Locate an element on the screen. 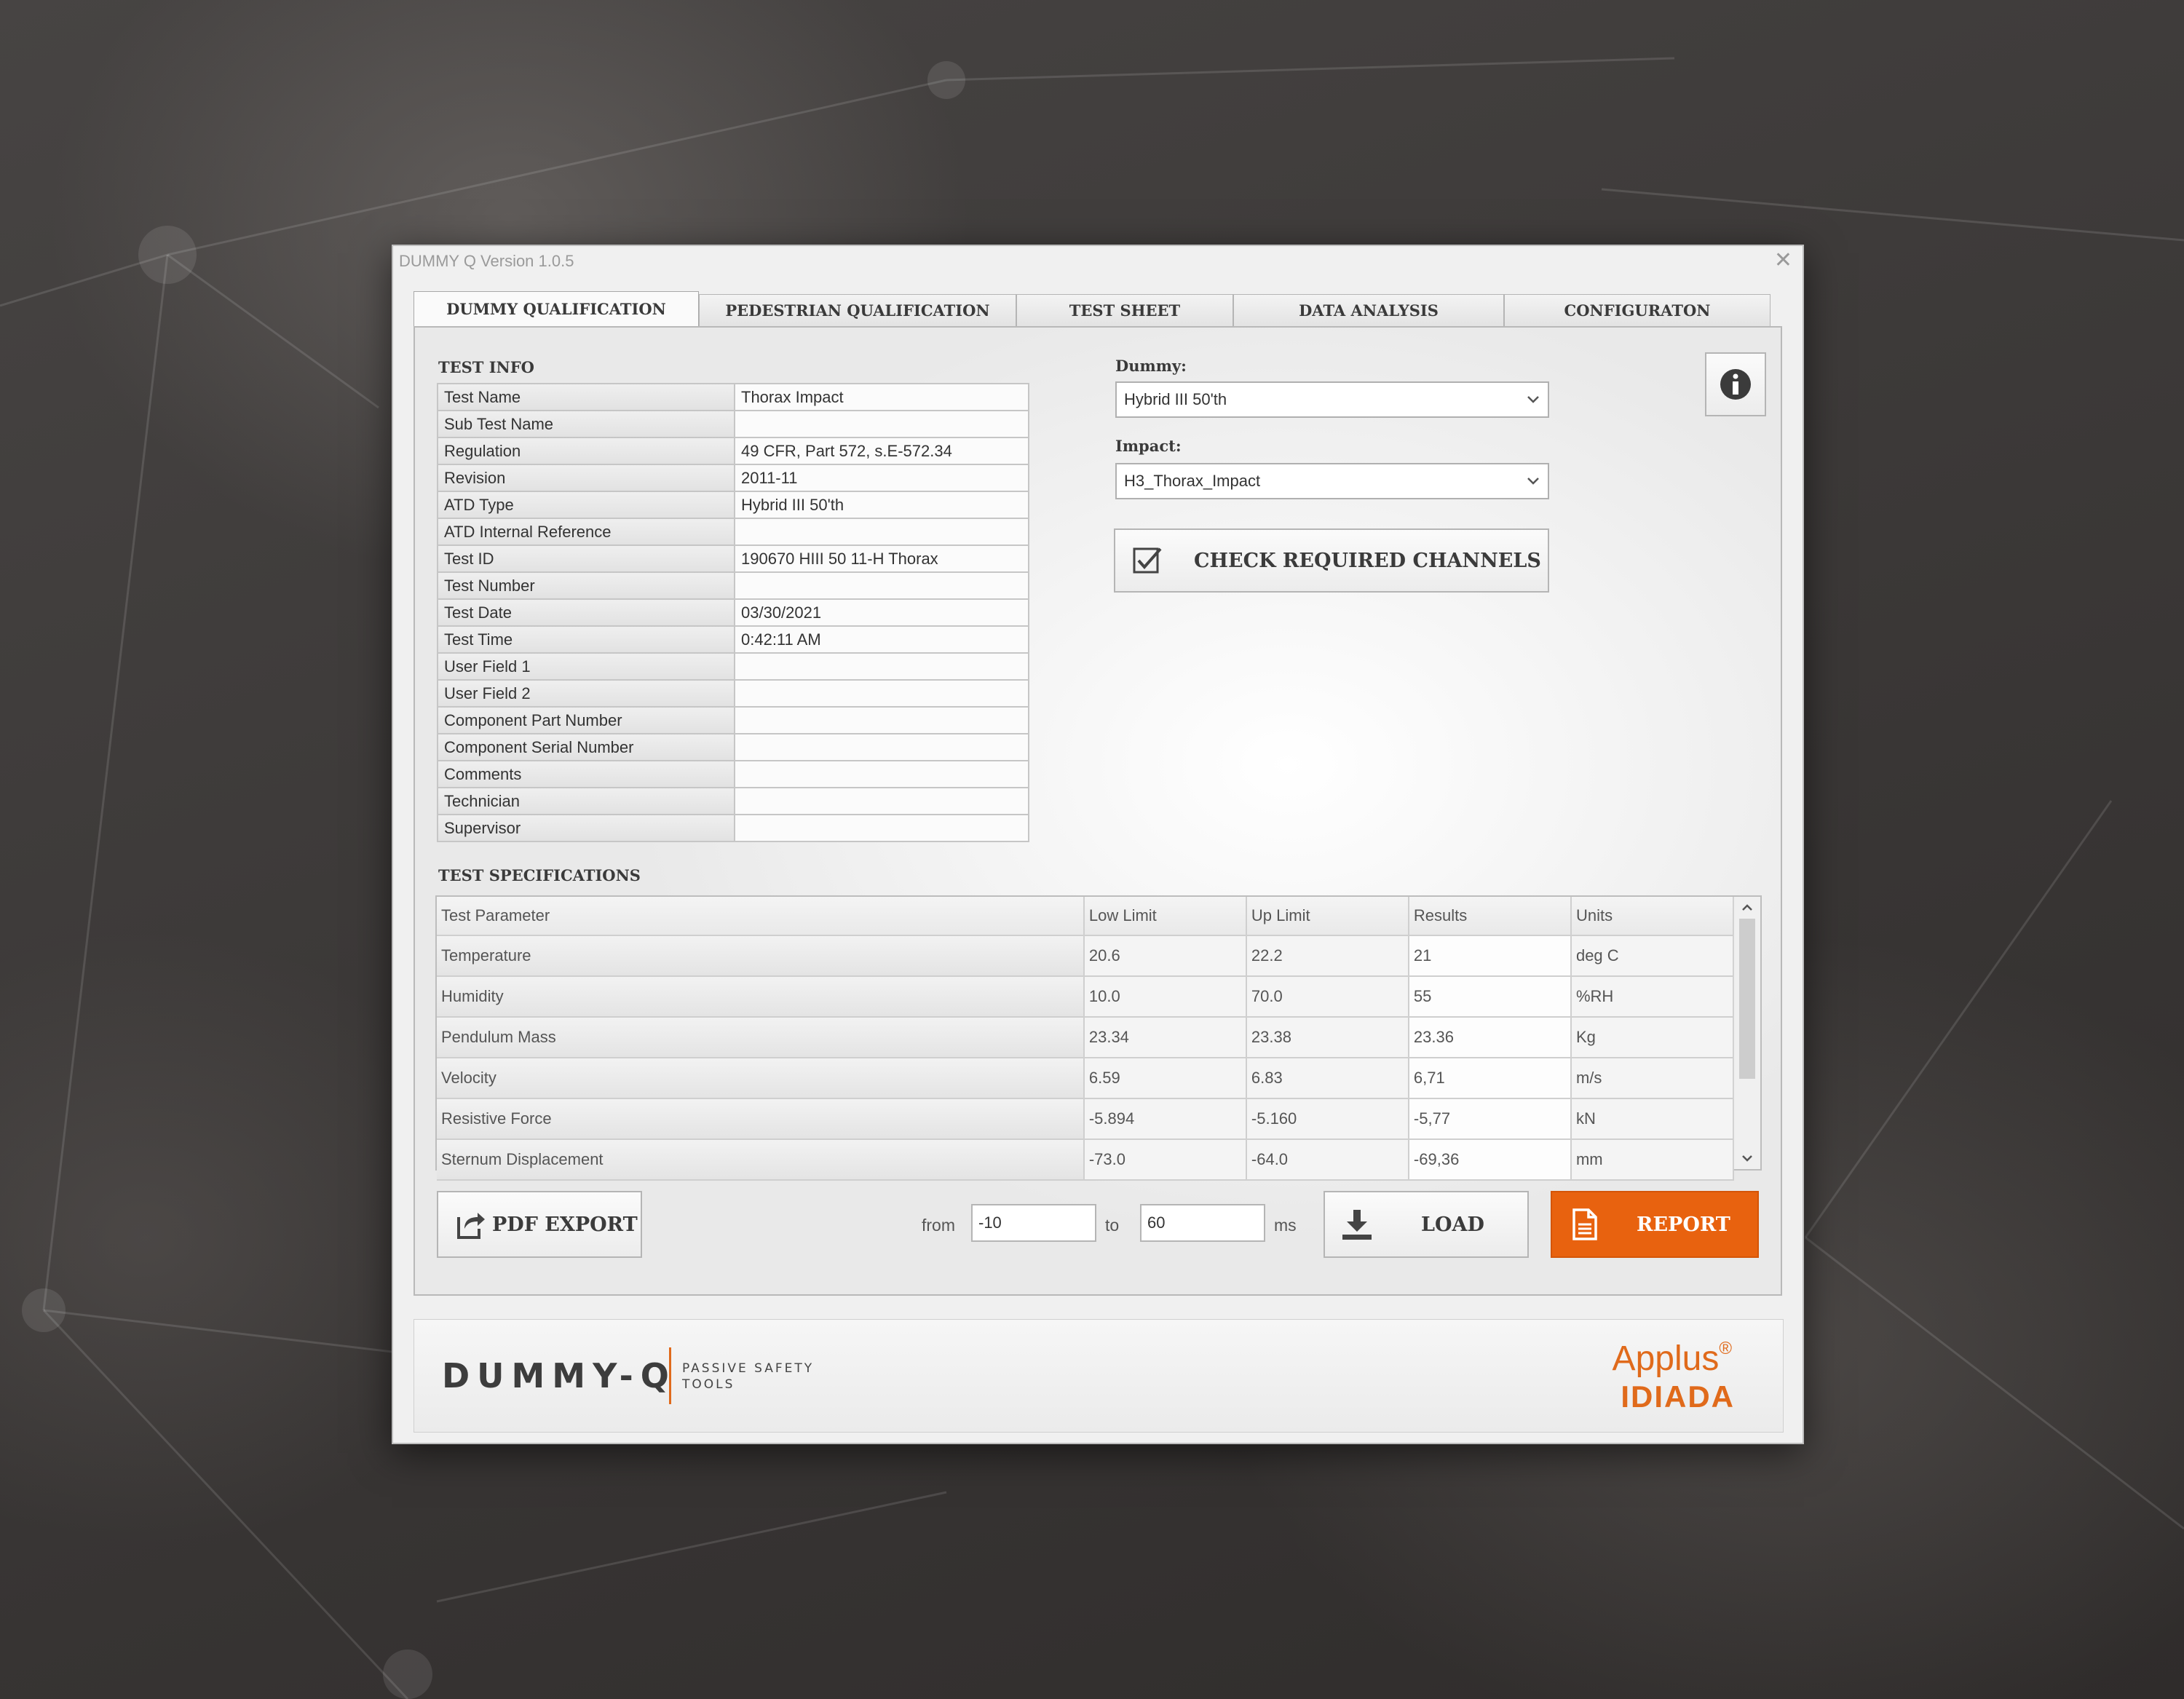 This screenshot has height=1699, width=2184. test-info-row: Technician is located at coordinates (733, 801).